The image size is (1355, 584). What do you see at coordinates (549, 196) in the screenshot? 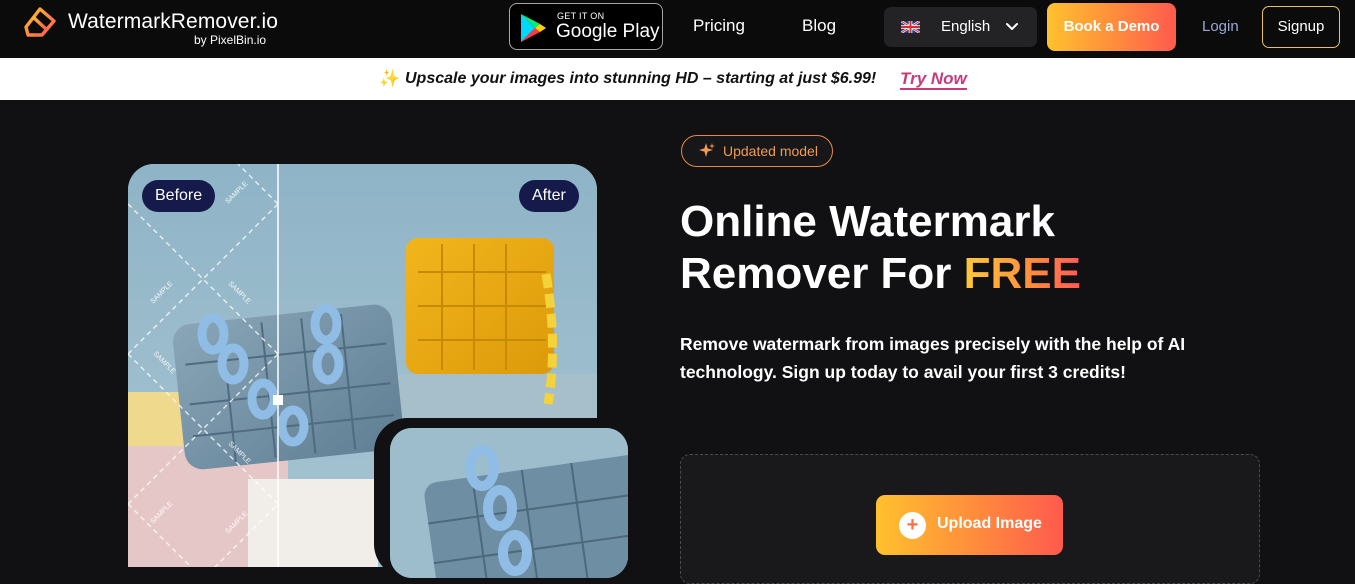
I see `after-label: After` at bounding box center [549, 196].